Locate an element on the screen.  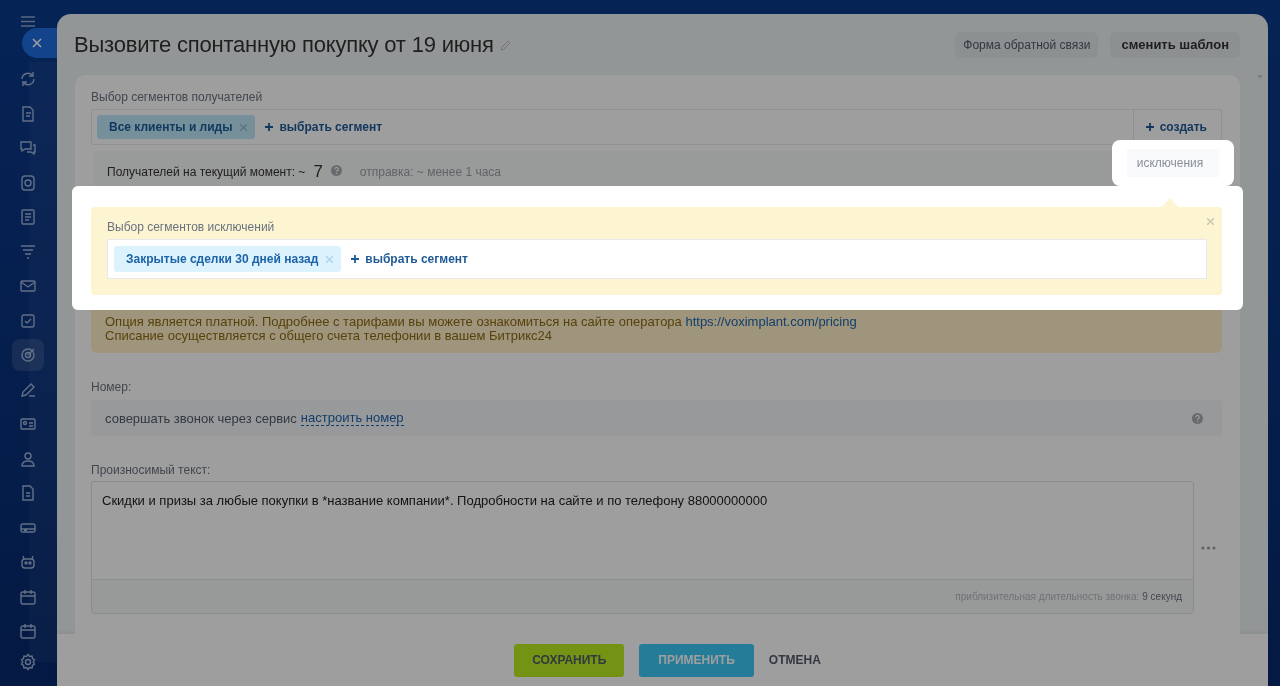
recipient-count-label: Получателей на текущий момент: ~ is located at coordinates (206, 172).